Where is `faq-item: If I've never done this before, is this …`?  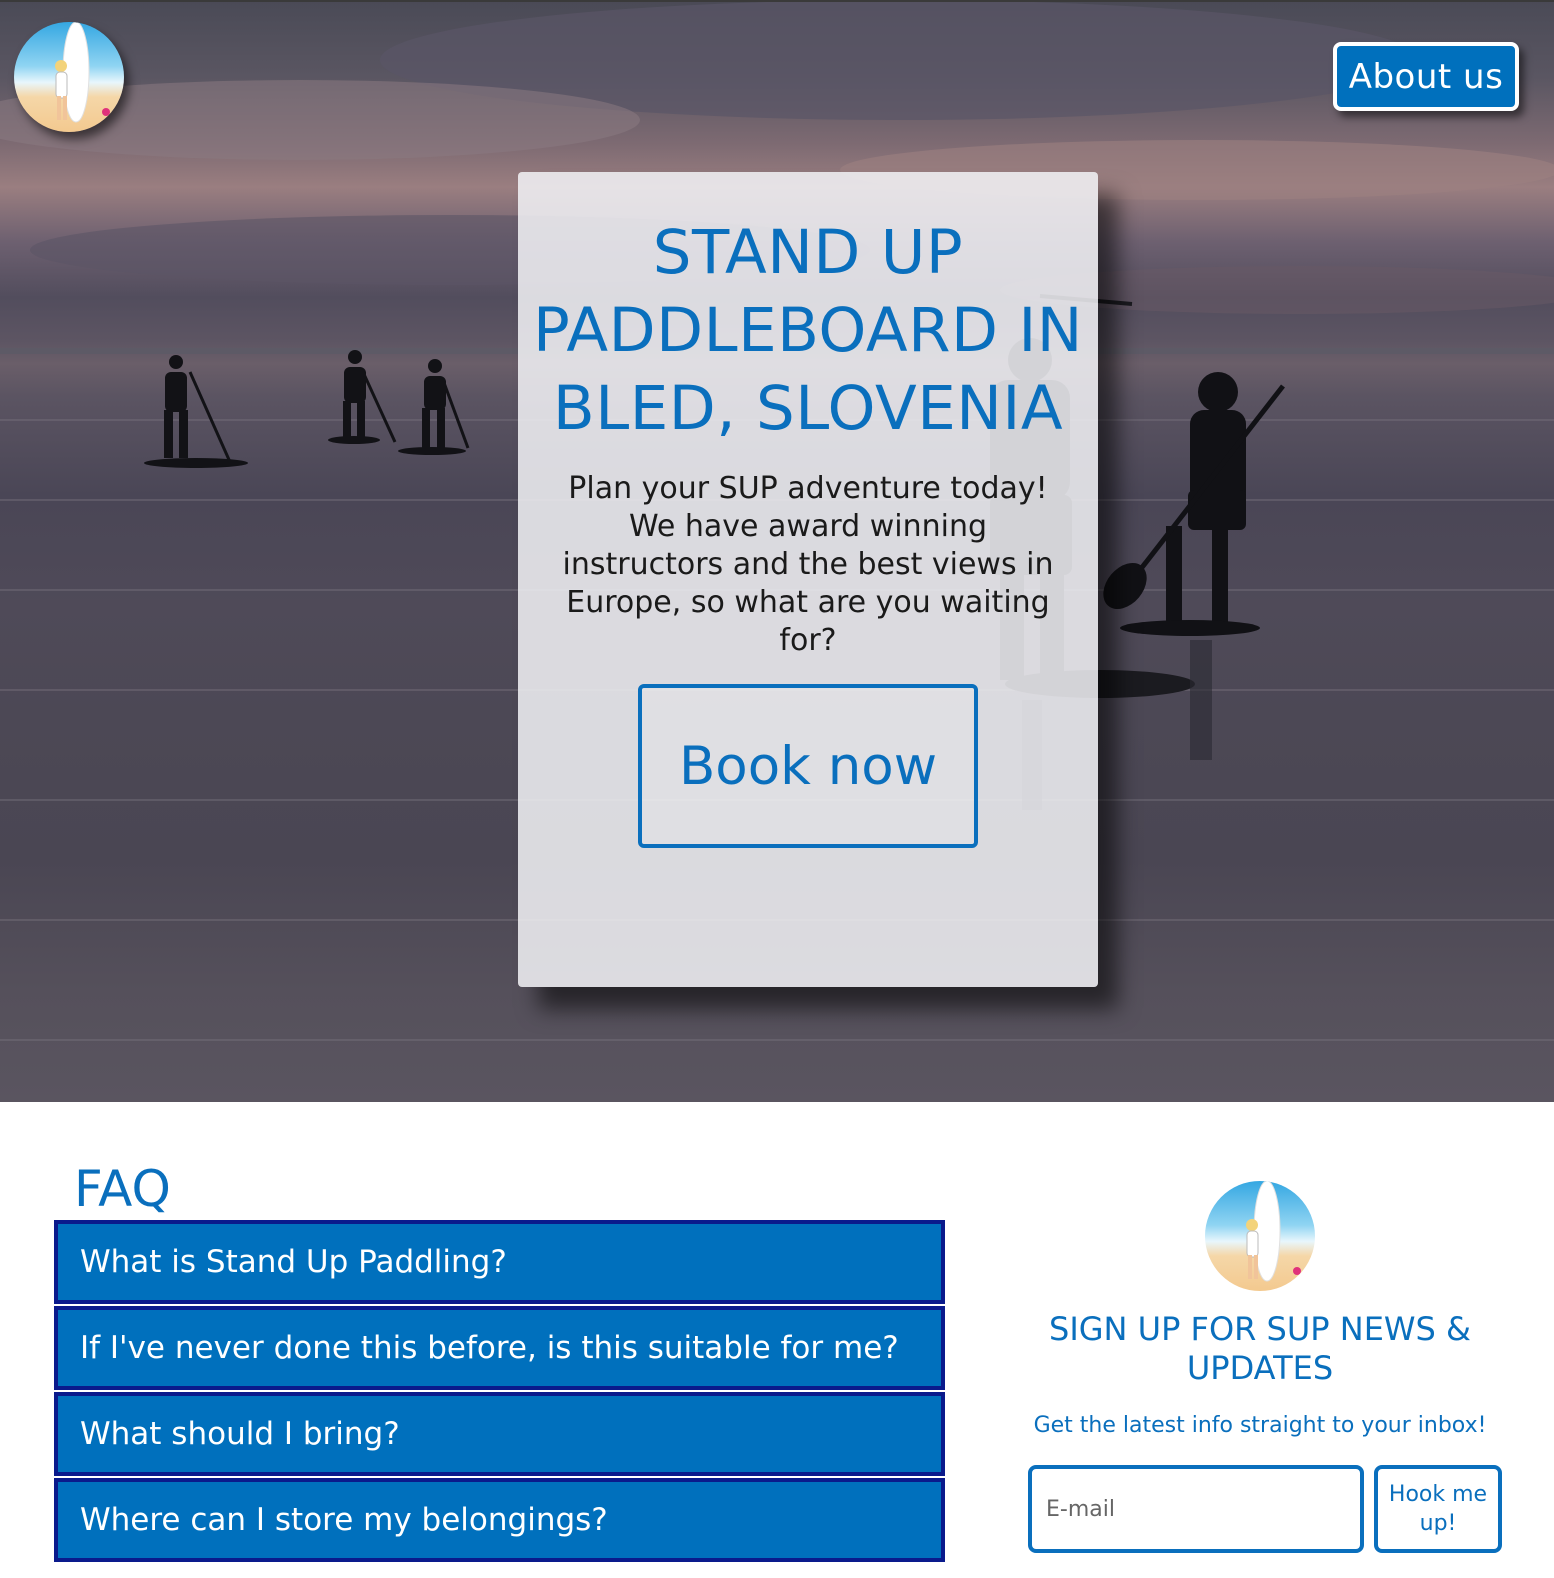 faq-item: If I've never done this before, is this … is located at coordinates (499, 1348).